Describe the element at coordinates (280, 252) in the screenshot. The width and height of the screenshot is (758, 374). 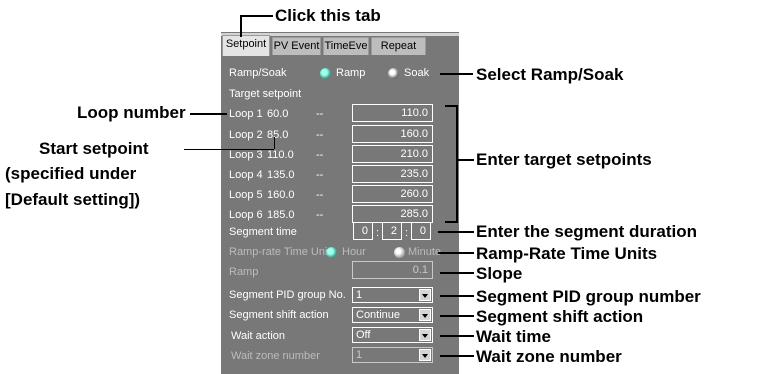
I see `ramp-rate-unit-label: Ramp-rate Time Unit` at that location.